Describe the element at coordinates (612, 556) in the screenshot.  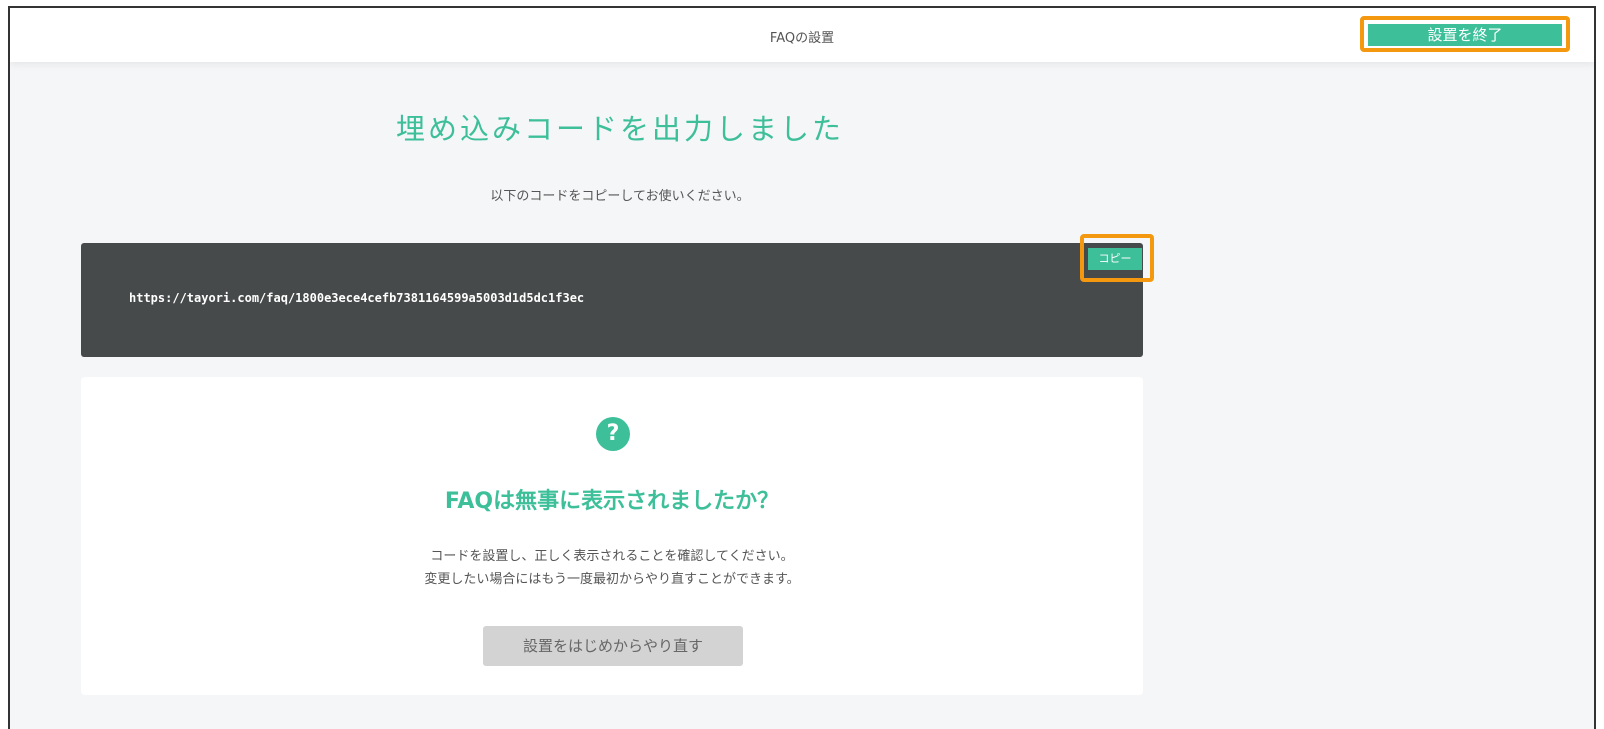
I see `card-description-line-1: コードを設置し、正しく表示されることを確認してください。` at that location.